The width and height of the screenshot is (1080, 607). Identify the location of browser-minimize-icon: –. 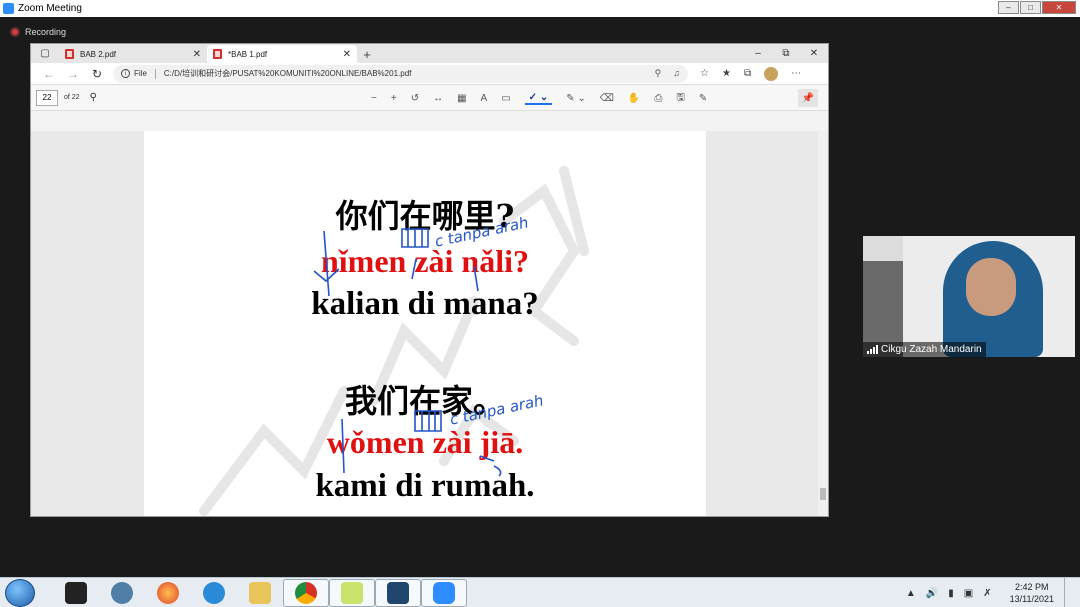
(758, 53).